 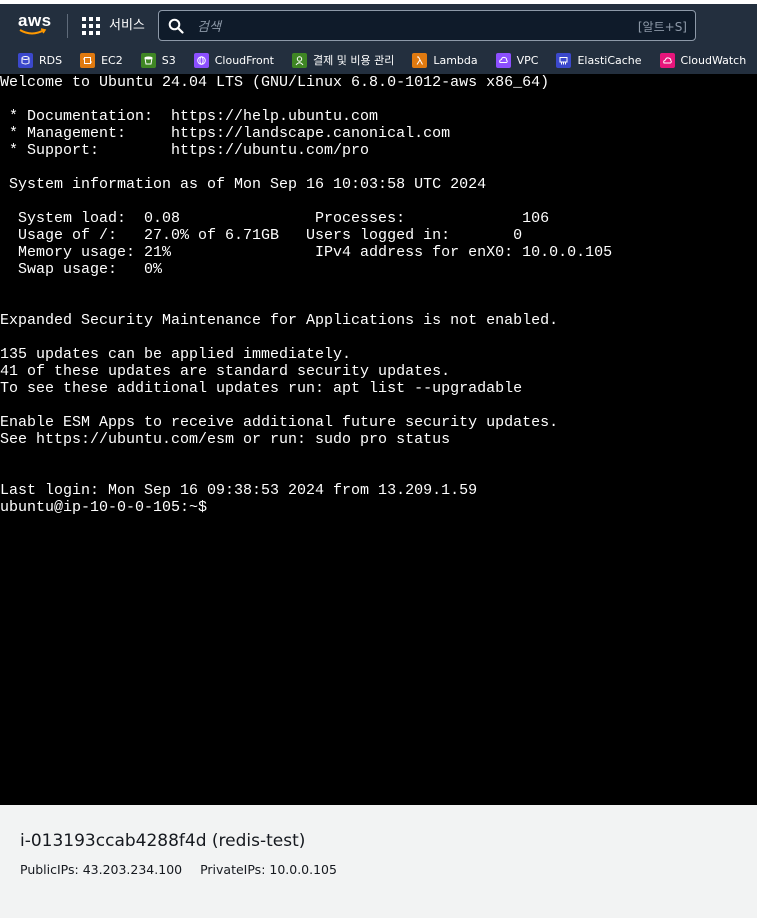 I want to click on favorite-label: CloudWatch, so click(x=713, y=60).